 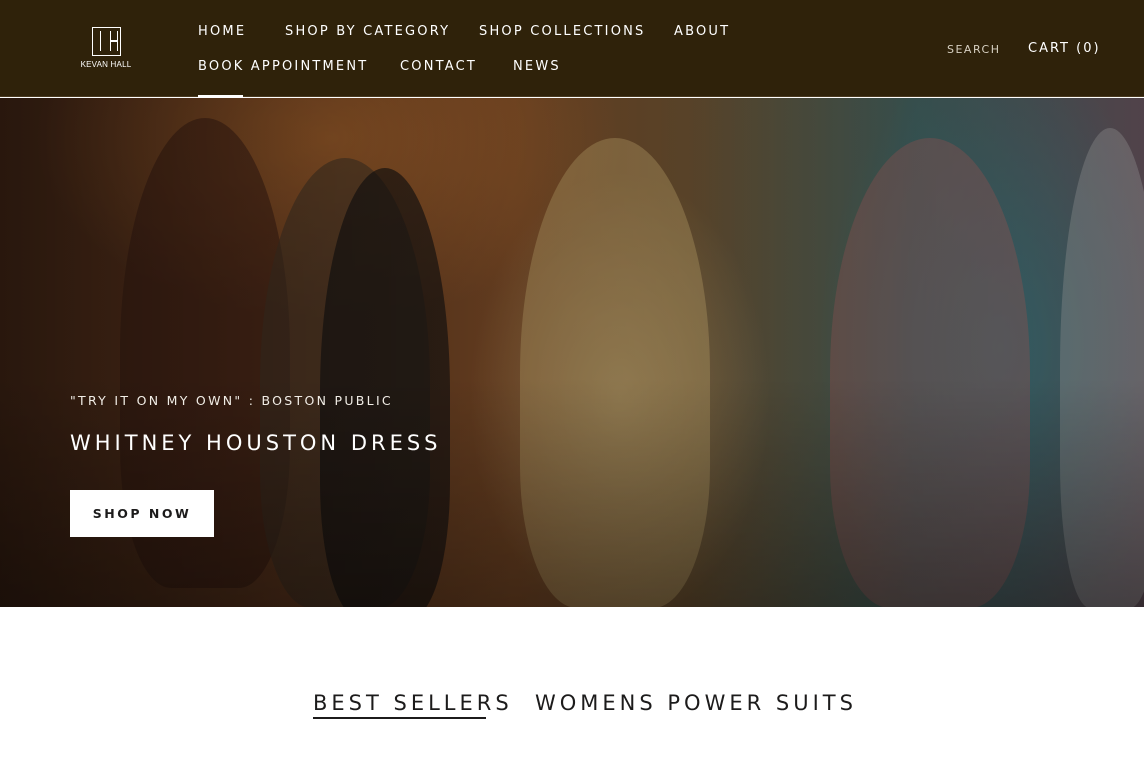 What do you see at coordinates (562, 31) in the screenshot?
I see `nav-shop-collections: SHOP COLLECTIONS` at bounding box center [562, 31].